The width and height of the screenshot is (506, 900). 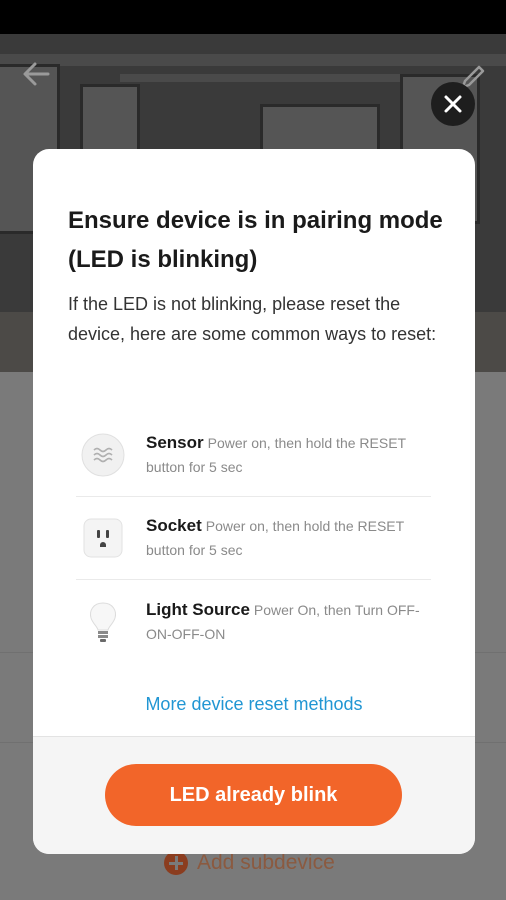 I want to click on close-button, so click(x=453, y=104).